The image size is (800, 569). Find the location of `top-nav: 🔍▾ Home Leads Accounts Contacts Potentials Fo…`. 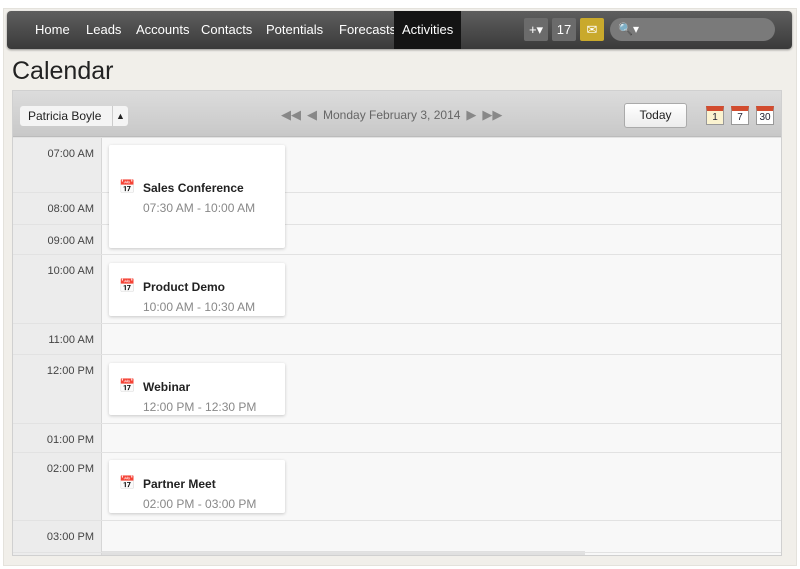

top-nav: 🔍▾ Home Leads Accounts Contacts Potentials Fo… is located at coordinates (399, 30).